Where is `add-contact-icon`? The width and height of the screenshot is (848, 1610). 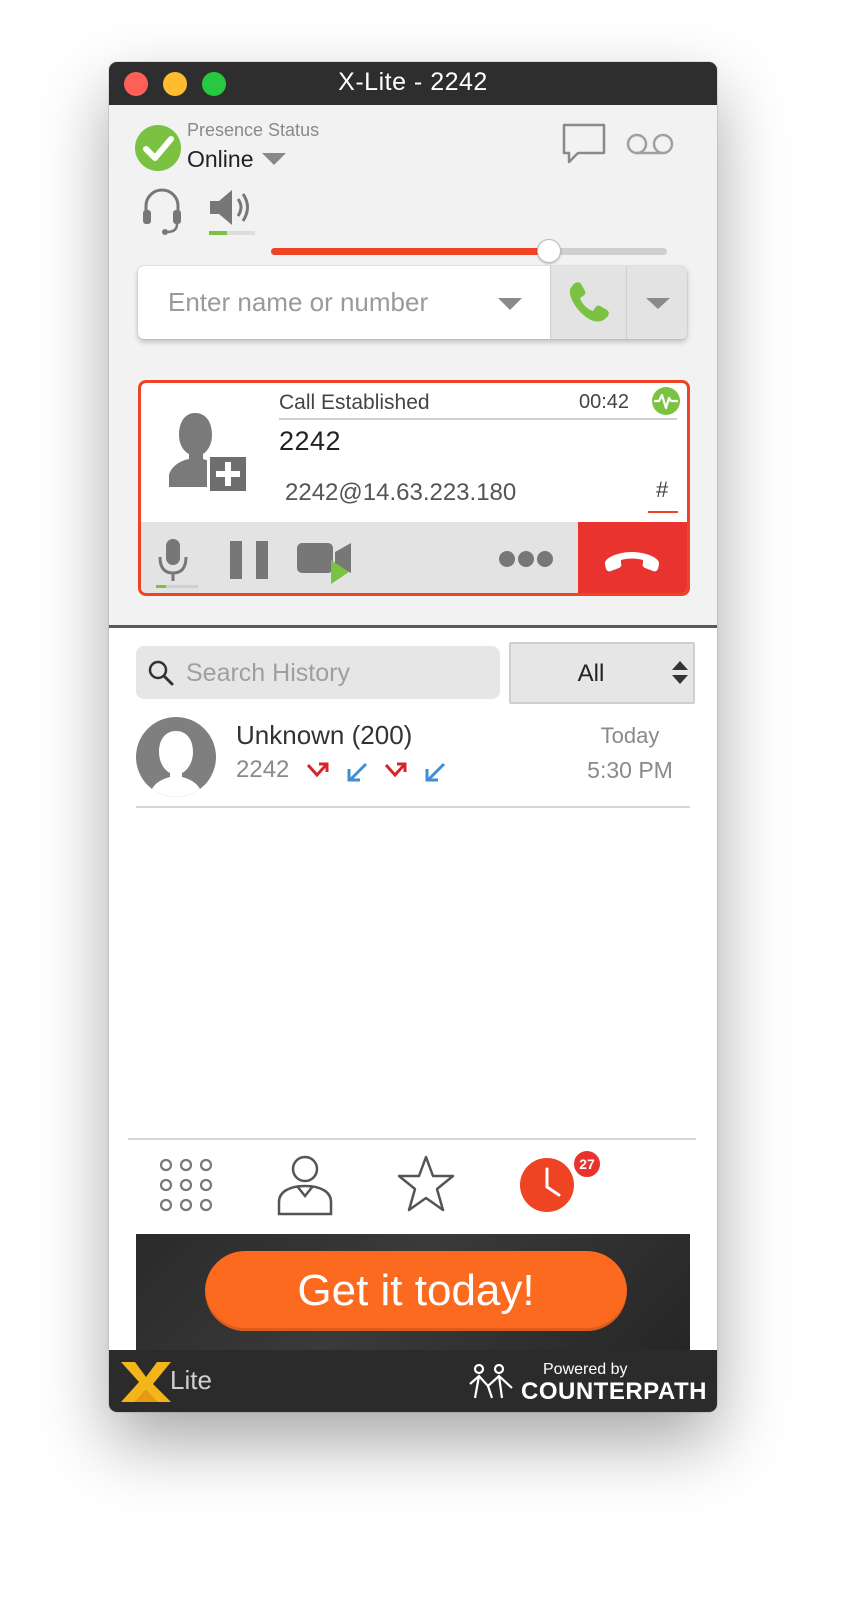 add-contact-icon is located at coordinates (210, 454).